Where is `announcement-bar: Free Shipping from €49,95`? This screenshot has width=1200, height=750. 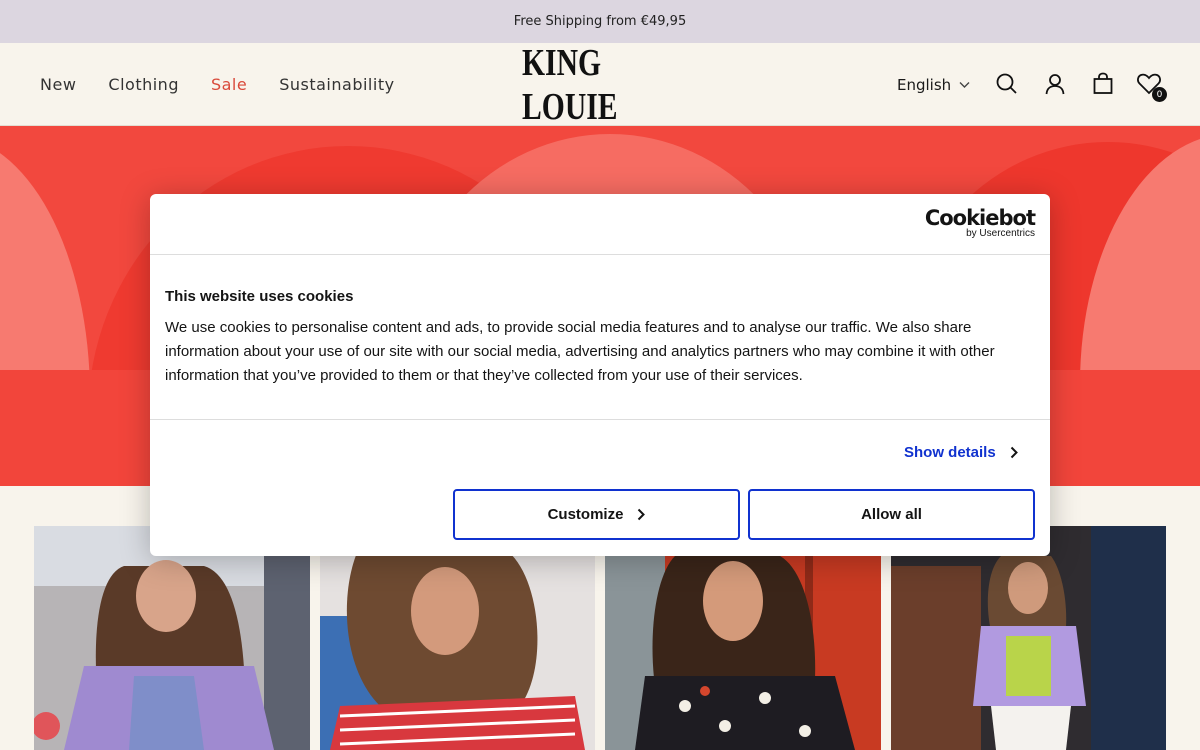
announcement-bar: Free Shipping from €49,95 is located at coordinates (600, 21).